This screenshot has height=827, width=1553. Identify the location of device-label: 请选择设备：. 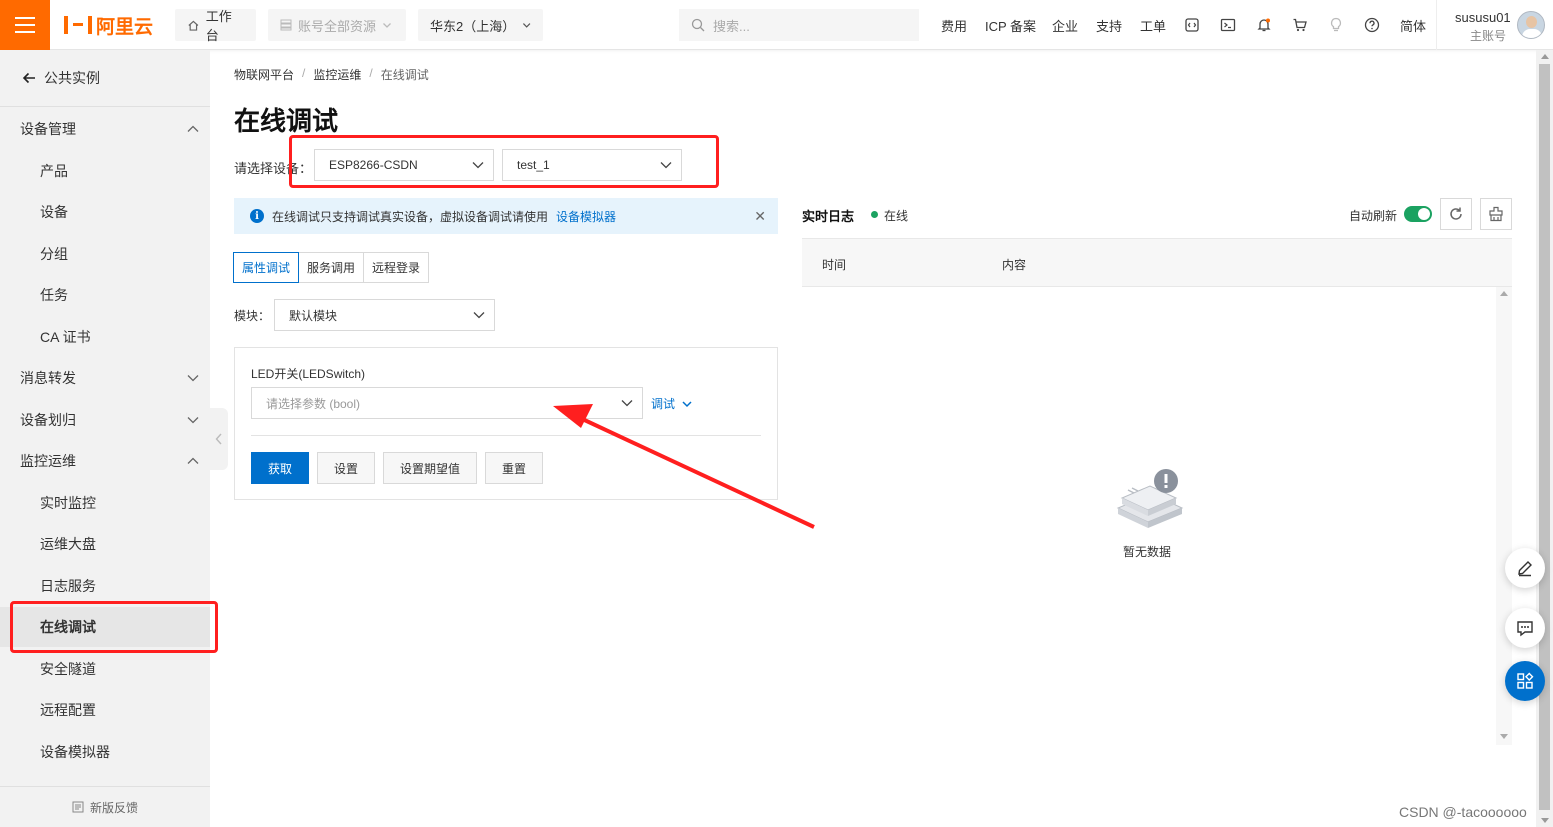
(273, 168).